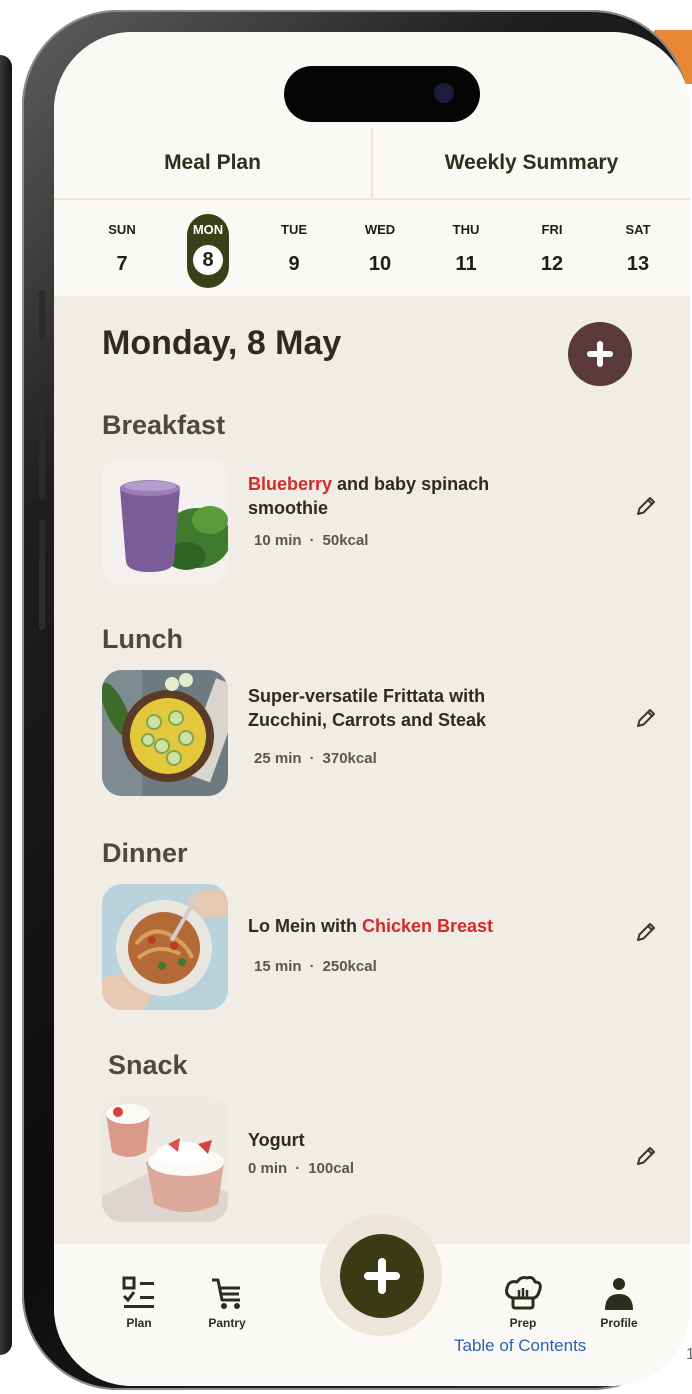  Describe the element at coordinates (268, 1168) in the screenshot. I see `prep-time: 0 min` at that location.